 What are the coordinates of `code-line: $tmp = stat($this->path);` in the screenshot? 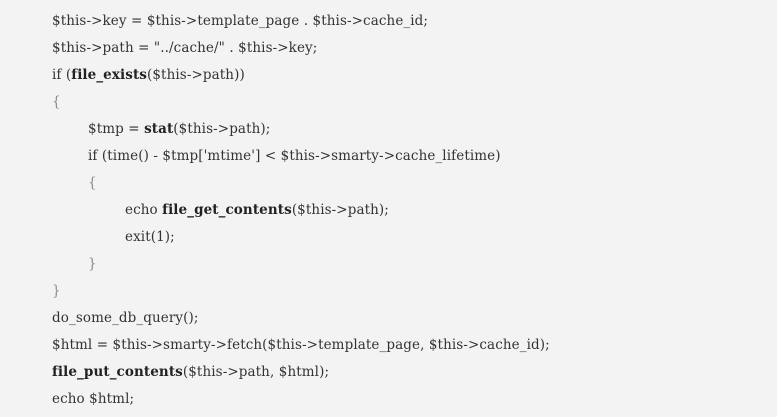 It's located at (388, 129).